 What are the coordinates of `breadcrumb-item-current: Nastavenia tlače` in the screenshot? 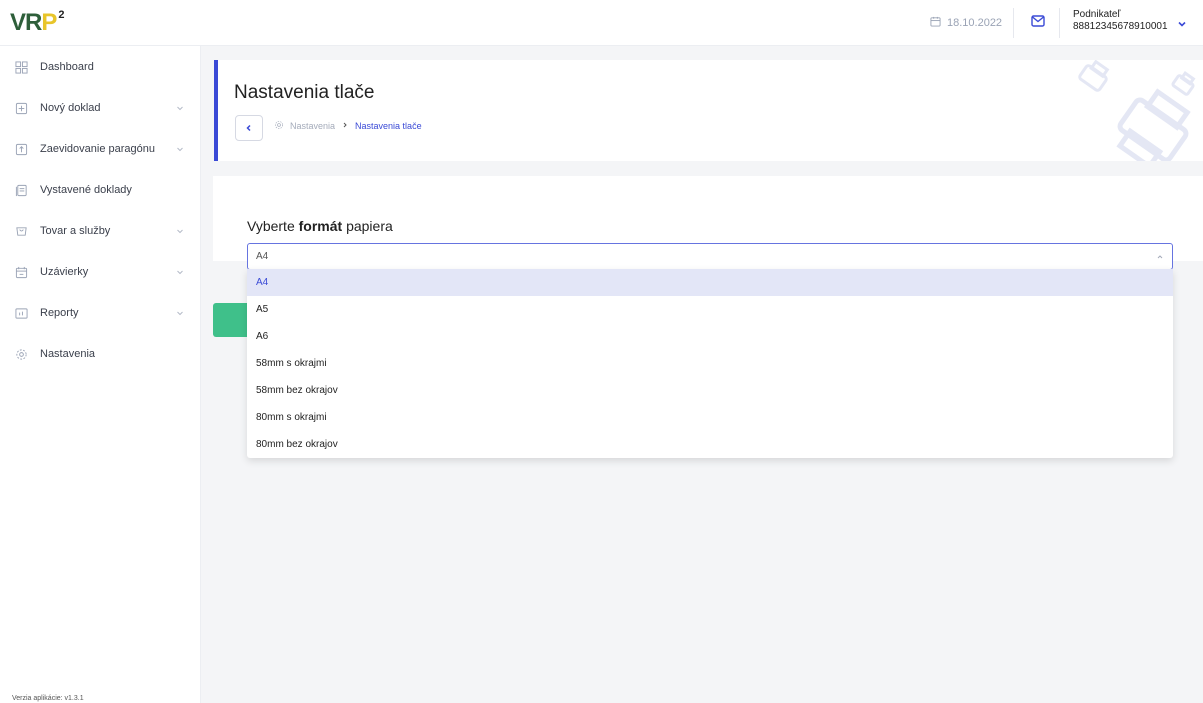 It's located at (388, 126).